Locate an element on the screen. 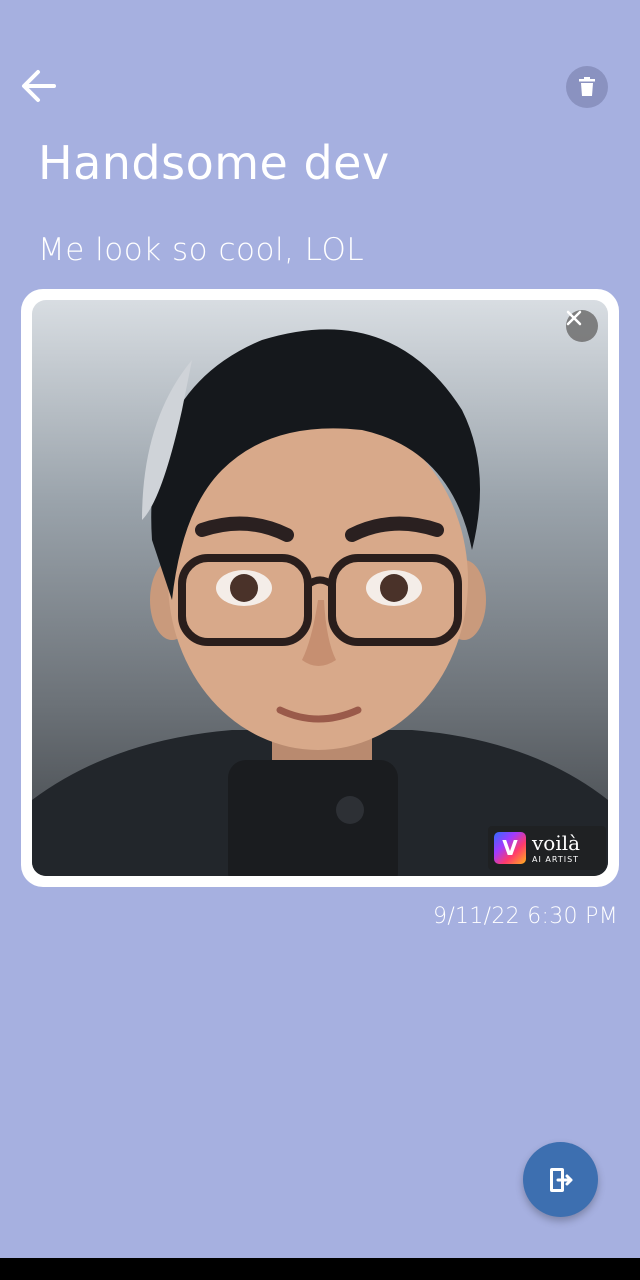 This screenshot has height=1280, width=640. remove-image-button is located at coordinates (582, 326).